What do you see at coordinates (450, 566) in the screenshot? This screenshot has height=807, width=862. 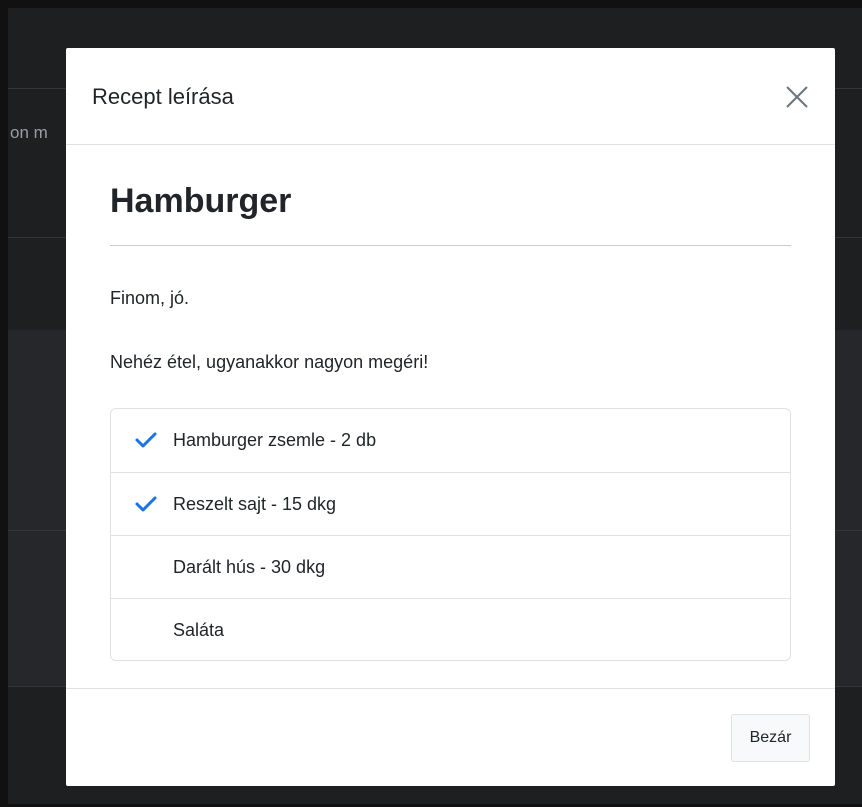 I see `ingredient-item: Darált hús - 30 dkg` at bounding box center [450, 566].